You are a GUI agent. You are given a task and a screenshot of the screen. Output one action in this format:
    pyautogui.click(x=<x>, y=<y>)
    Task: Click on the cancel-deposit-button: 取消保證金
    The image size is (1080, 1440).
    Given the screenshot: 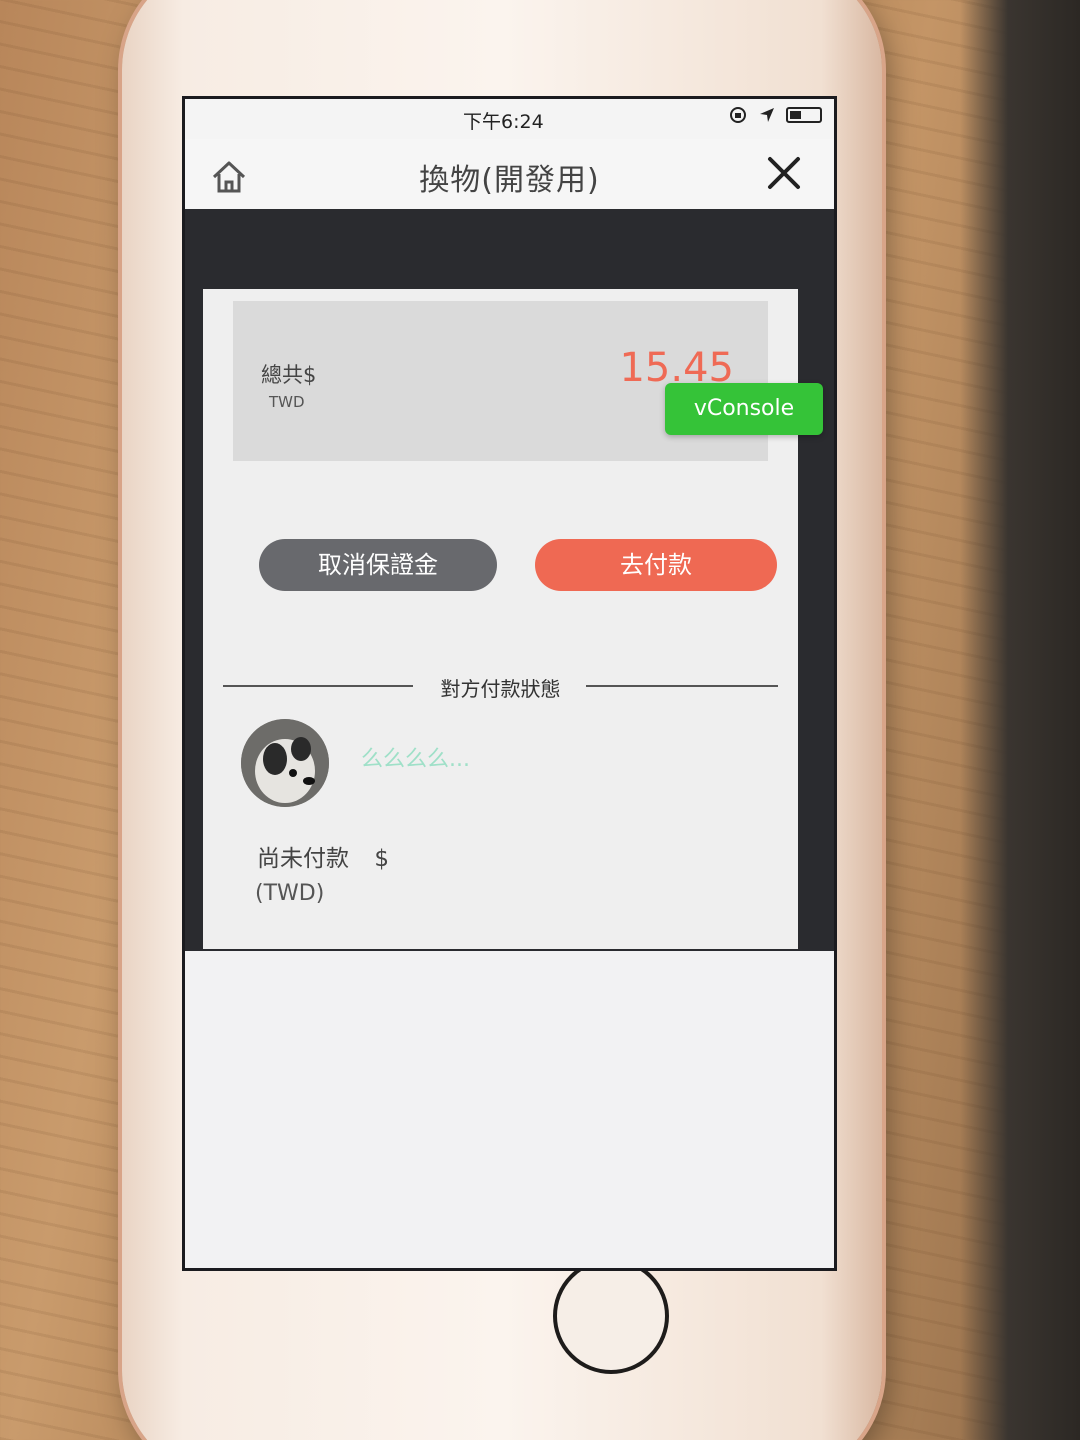 What is the action you would take?
    pyautogui.click(x=378, y=565)
    